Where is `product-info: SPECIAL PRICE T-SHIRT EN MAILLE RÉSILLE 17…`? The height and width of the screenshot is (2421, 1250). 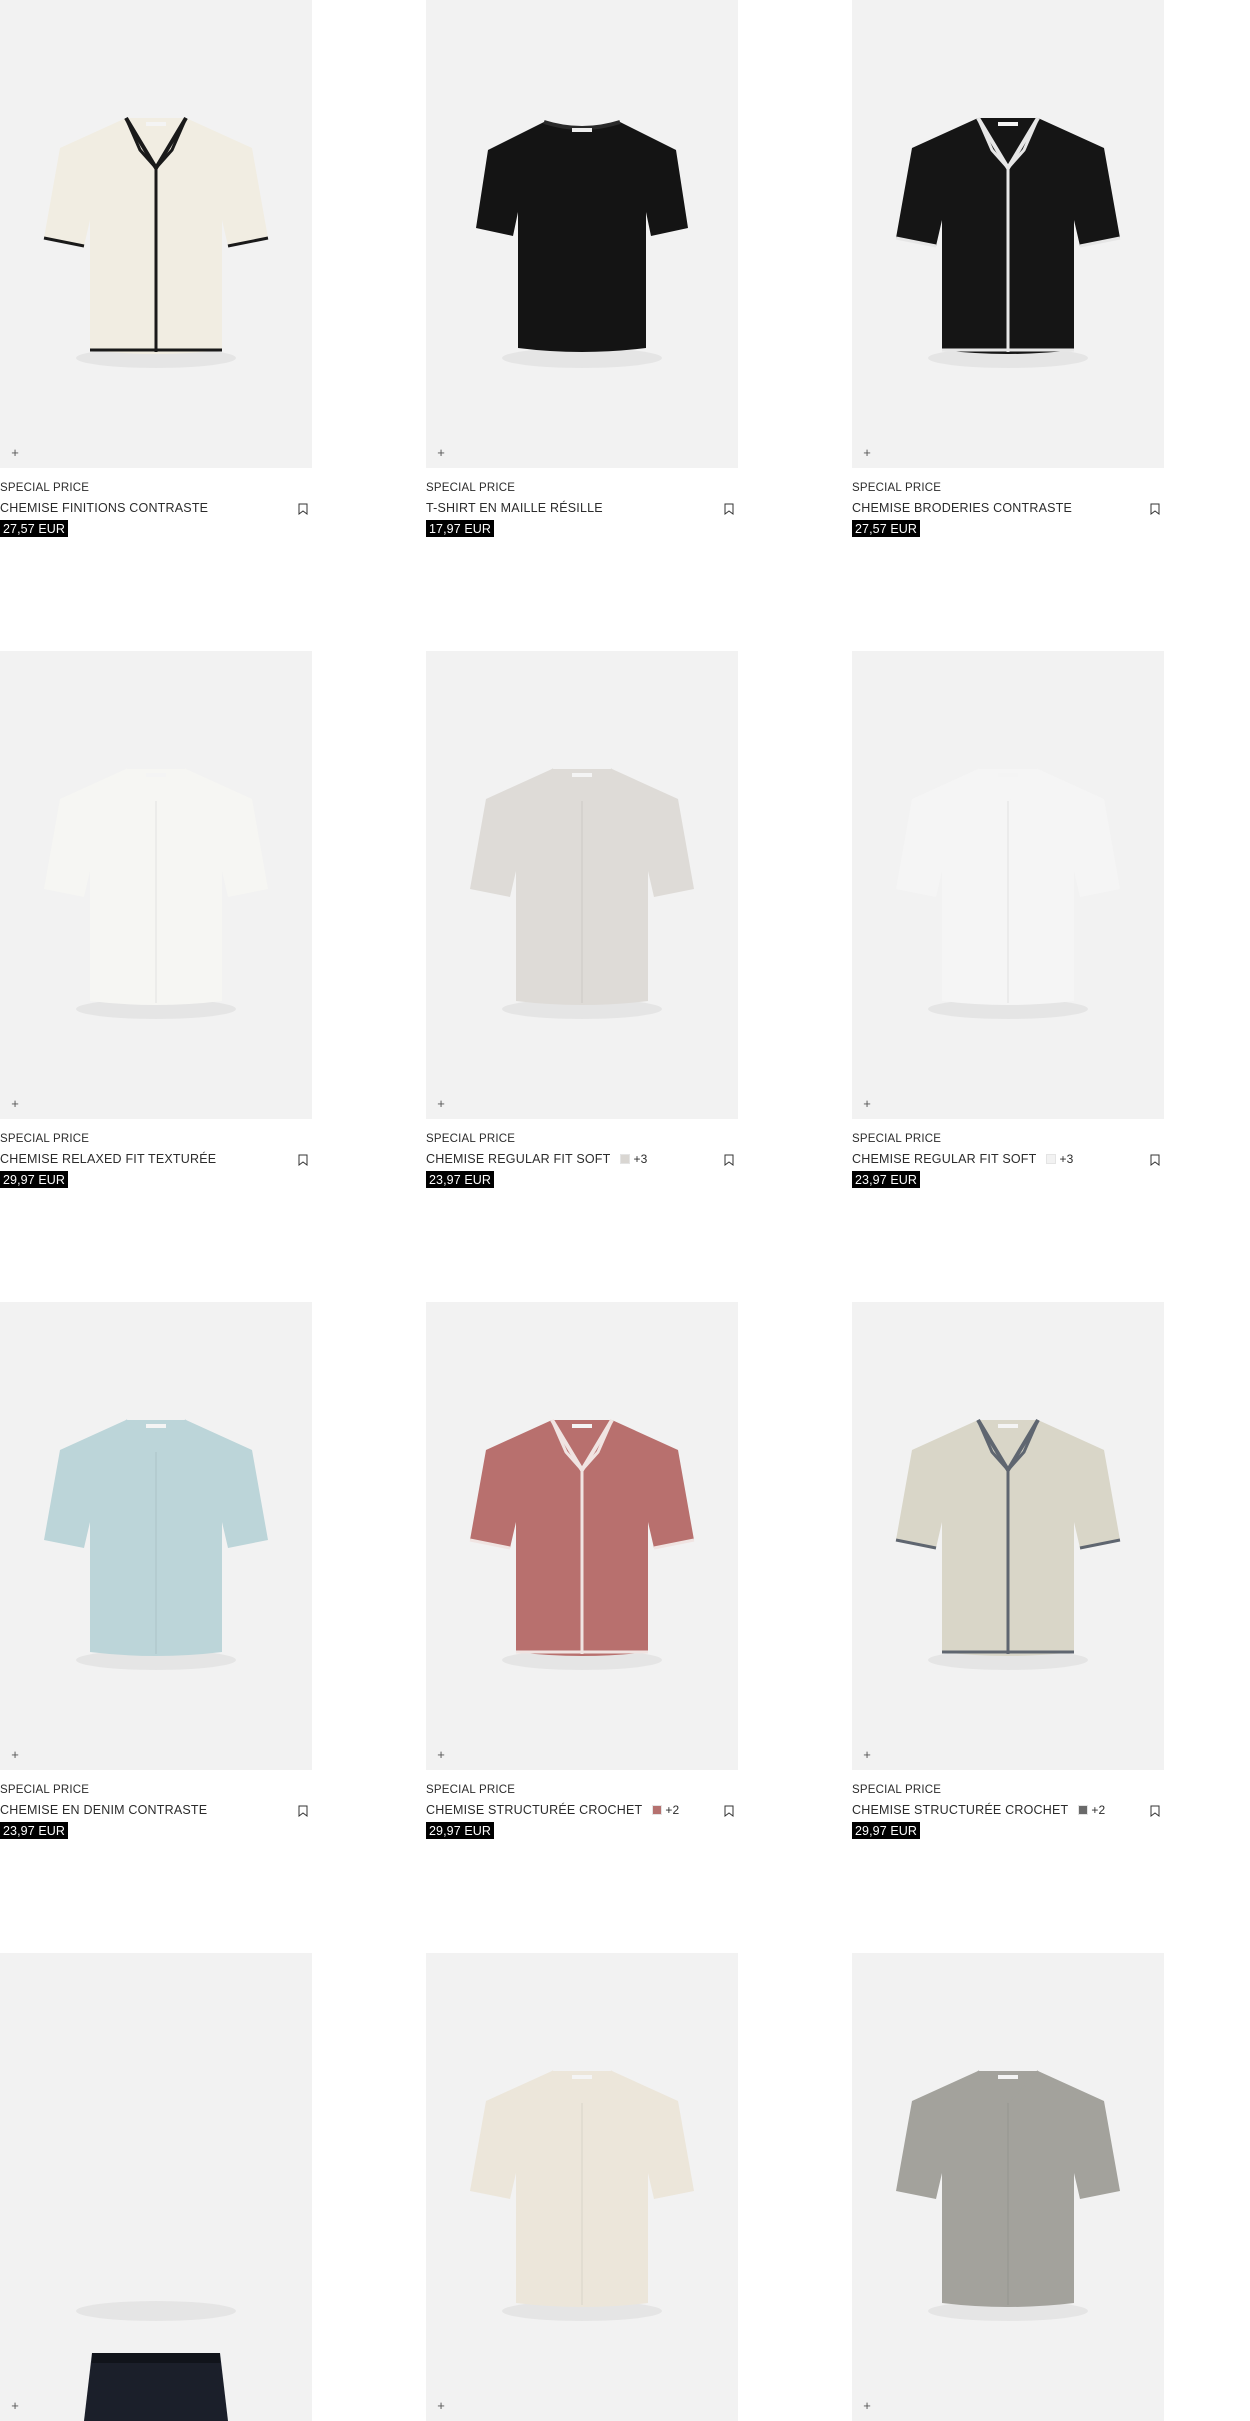
product-info: SPECIAL PRICE T-SHIRT EN MAILLE RÉSILLE 17… is located at coordinates (582, 502).